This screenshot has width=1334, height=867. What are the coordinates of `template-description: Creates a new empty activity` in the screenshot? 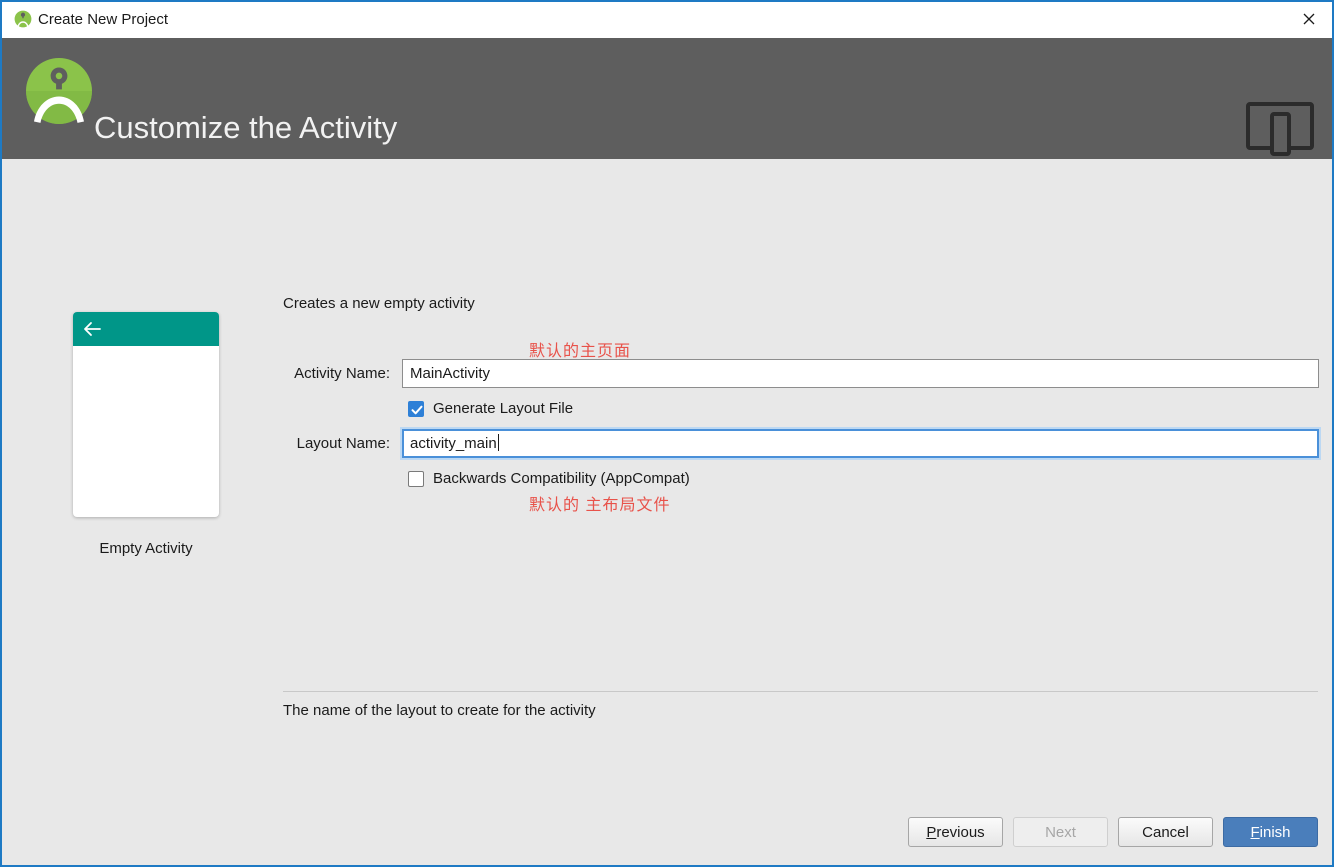 It's located at (379, 303).